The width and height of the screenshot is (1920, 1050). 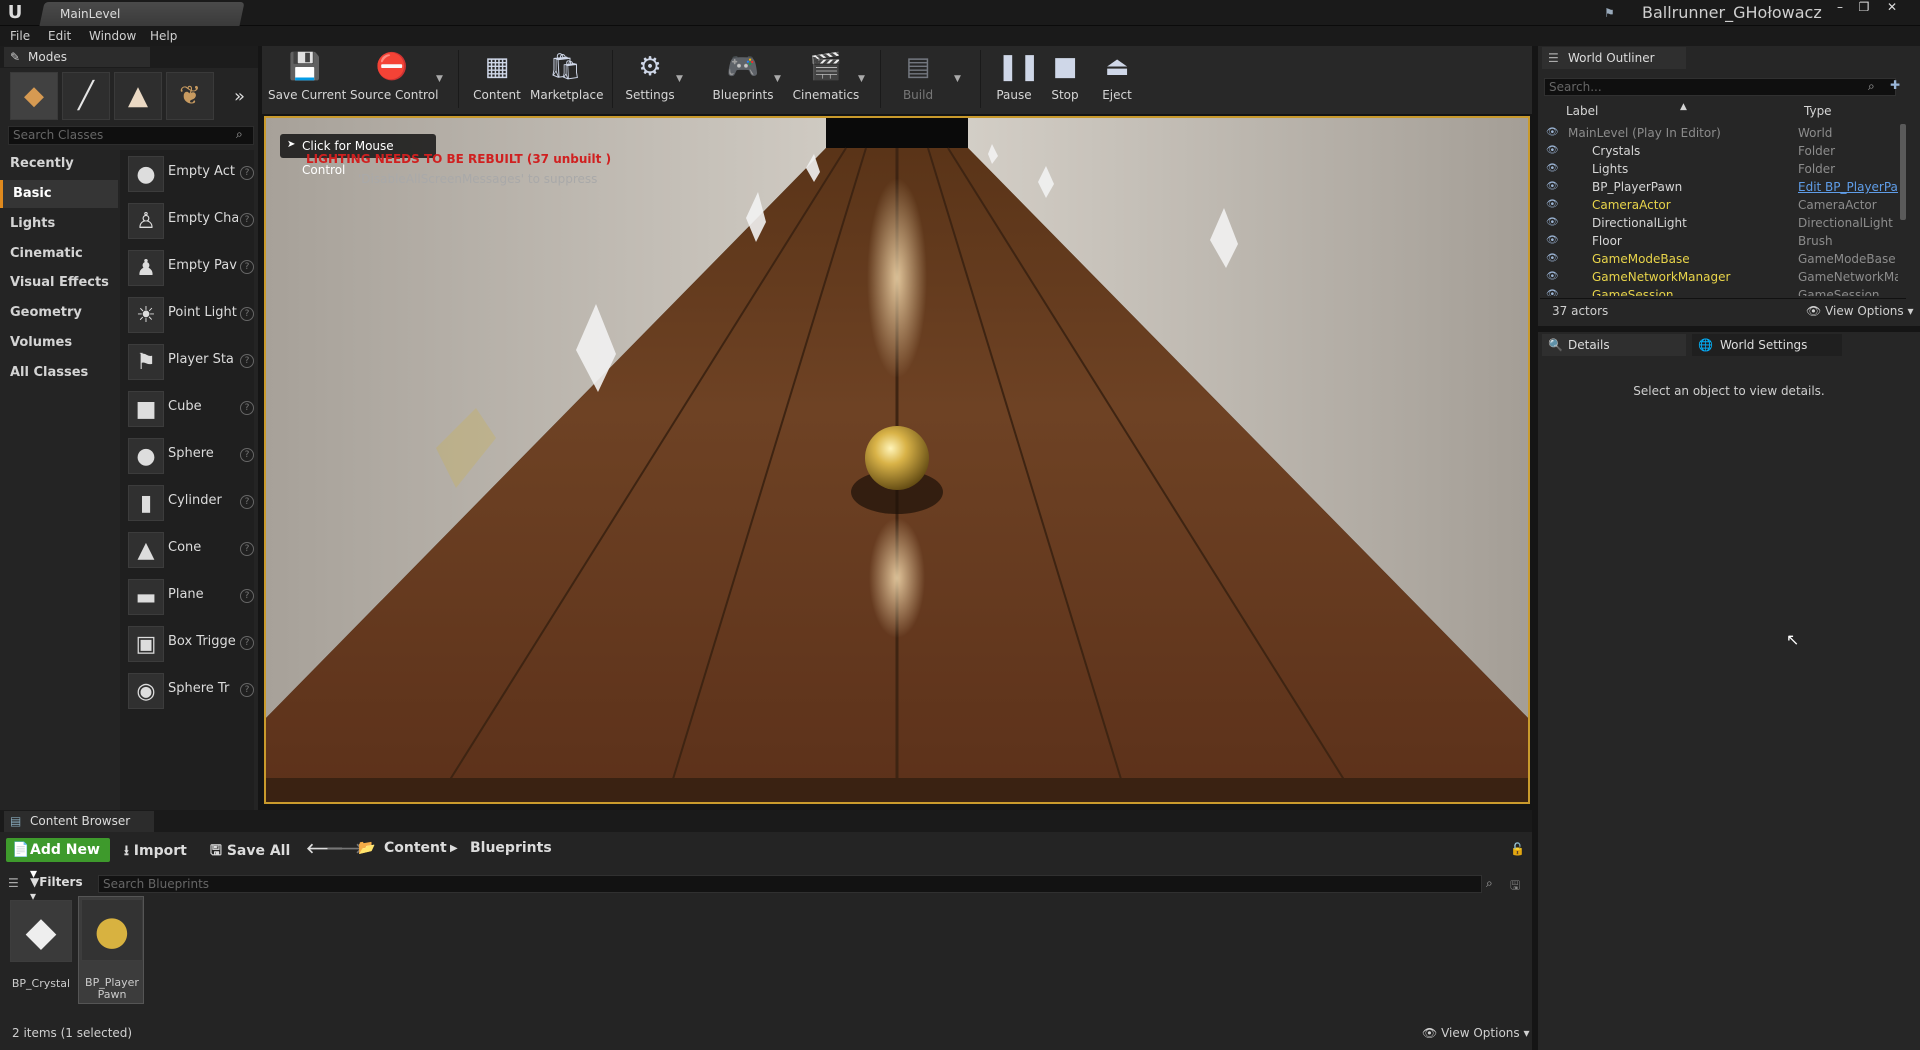 What do you see at coordinates (190, 174) in the screenshot?
I see `class-item: ● Empty Act?` at bounding box center [190, 174].